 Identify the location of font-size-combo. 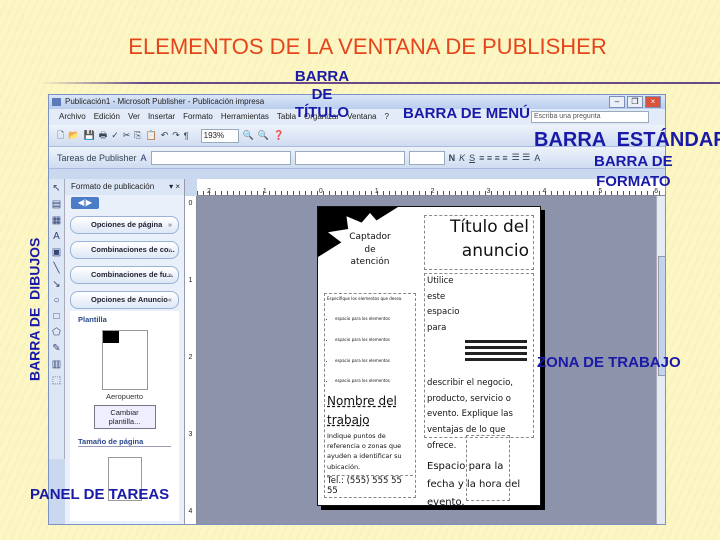
(426, 157).